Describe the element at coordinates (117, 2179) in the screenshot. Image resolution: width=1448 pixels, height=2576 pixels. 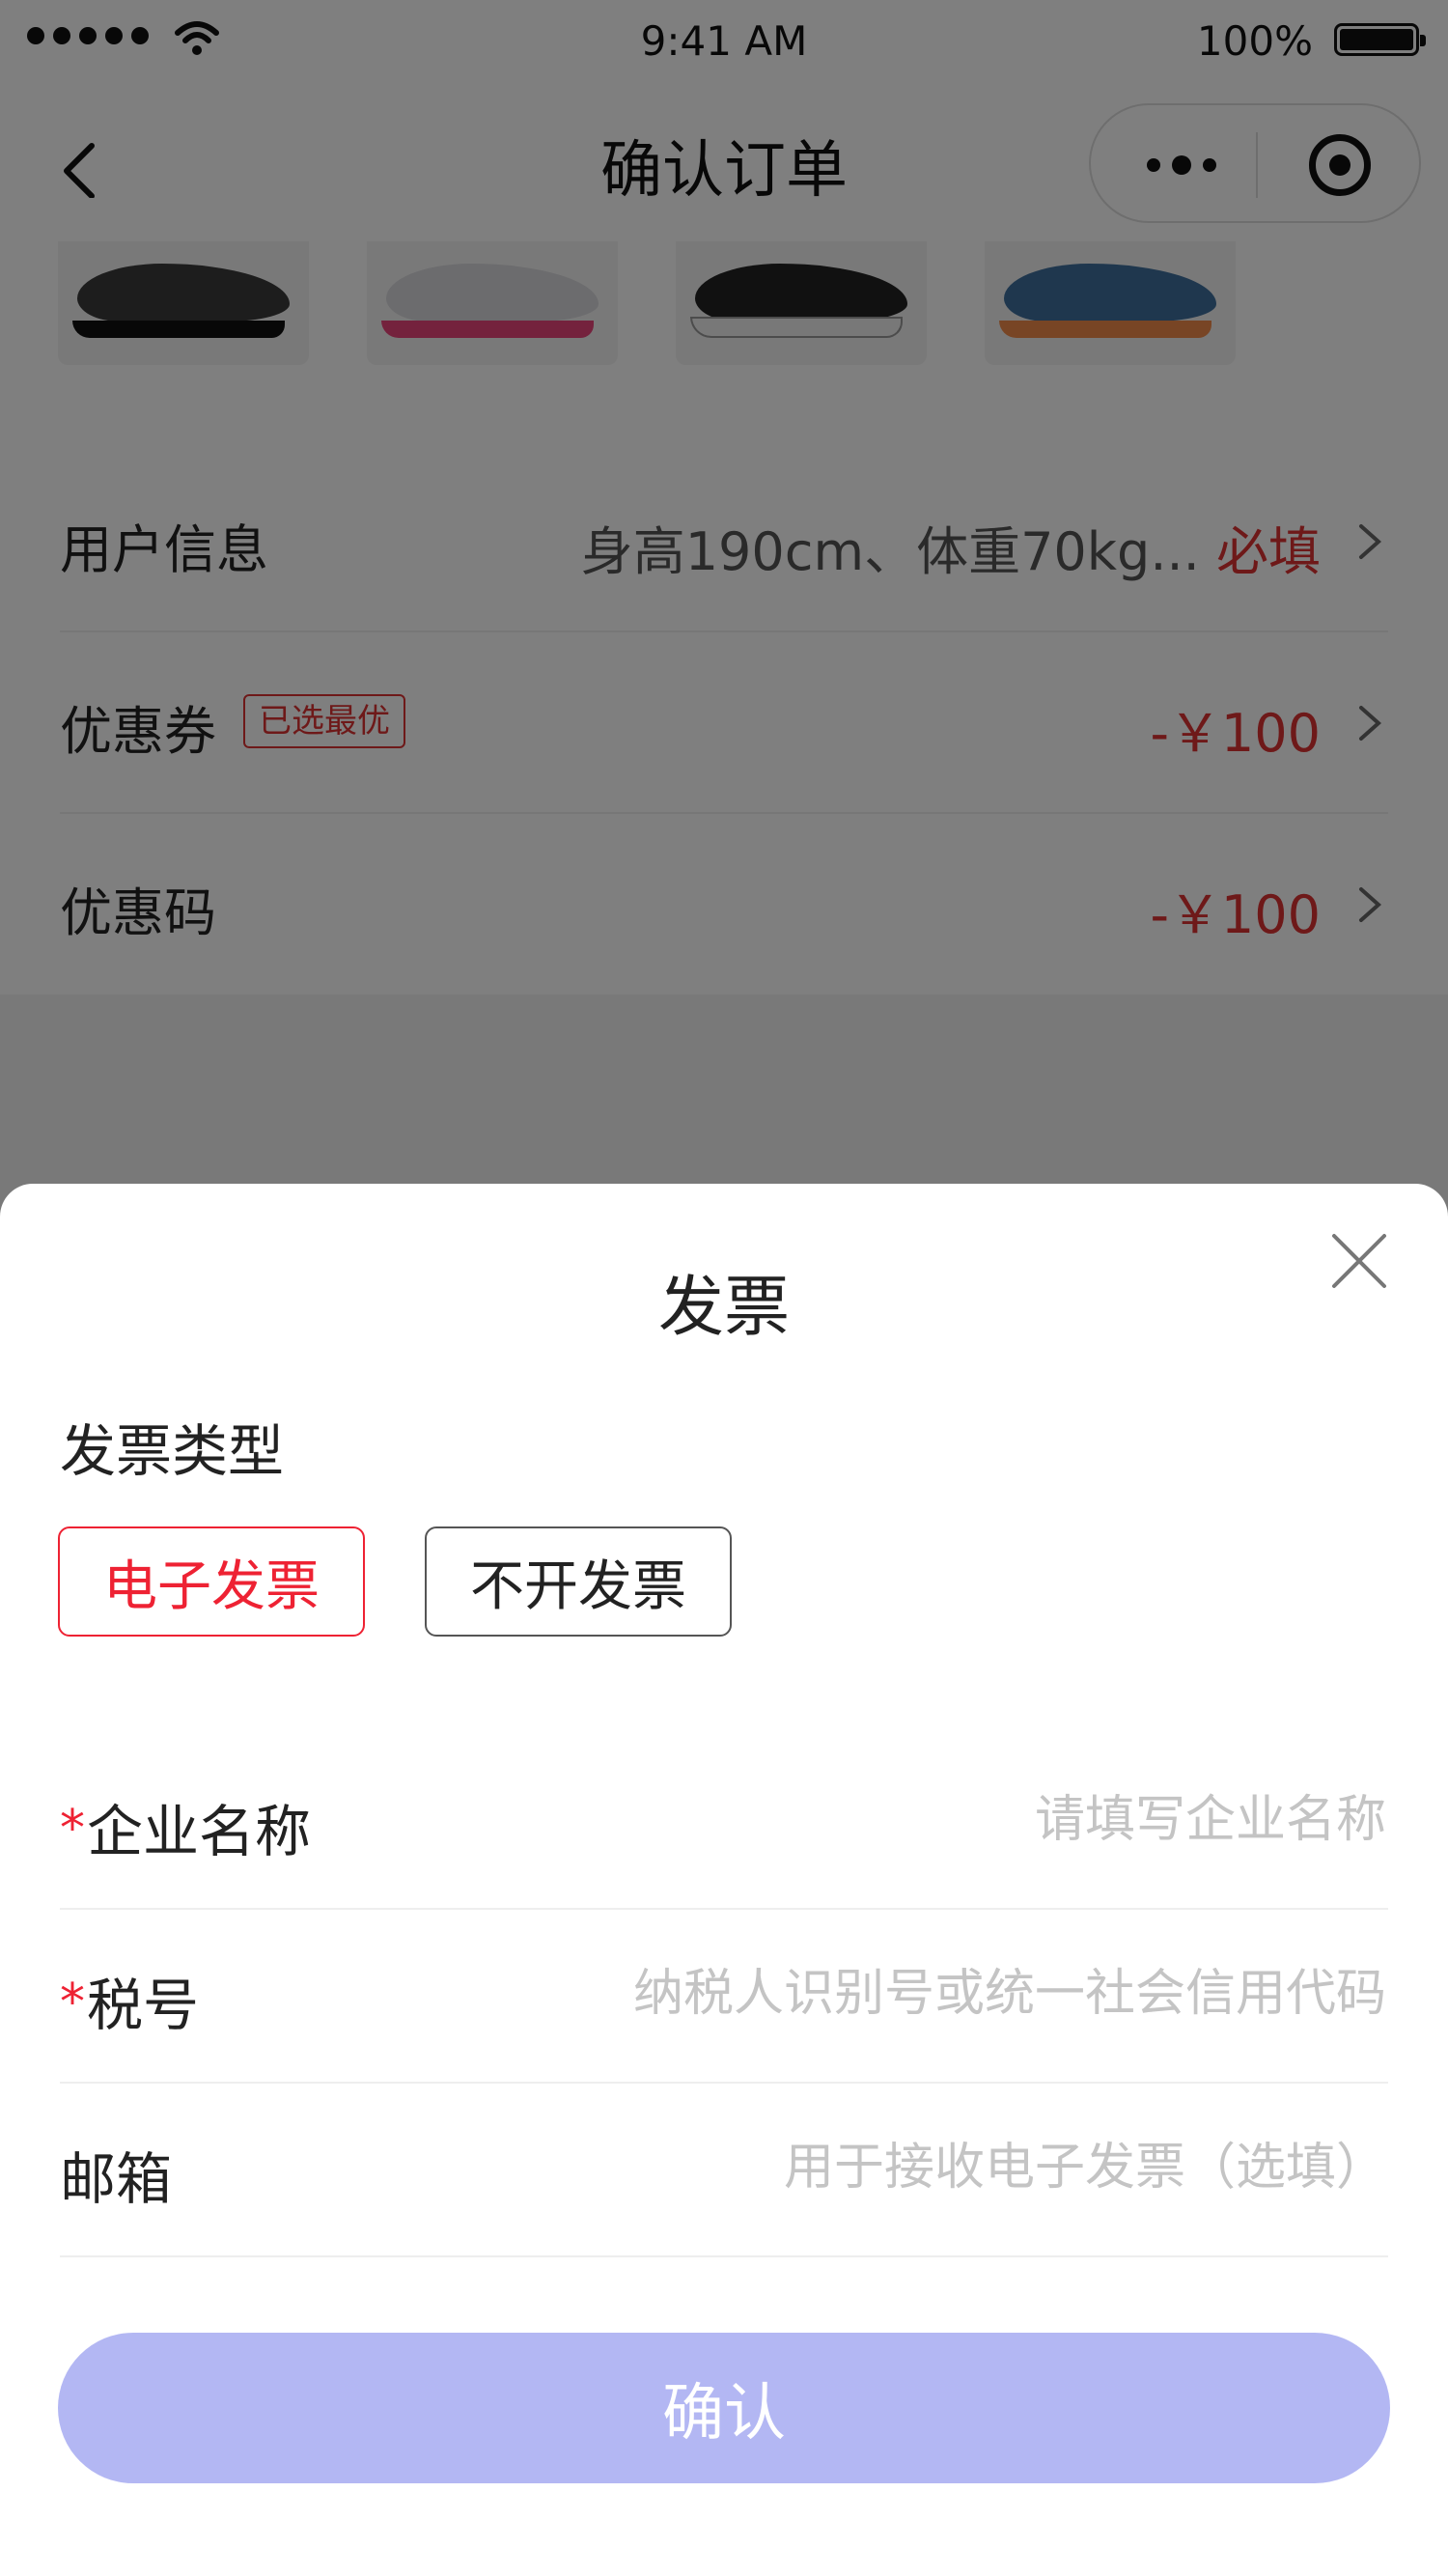
I see `email-label: 邮箱` at that location.